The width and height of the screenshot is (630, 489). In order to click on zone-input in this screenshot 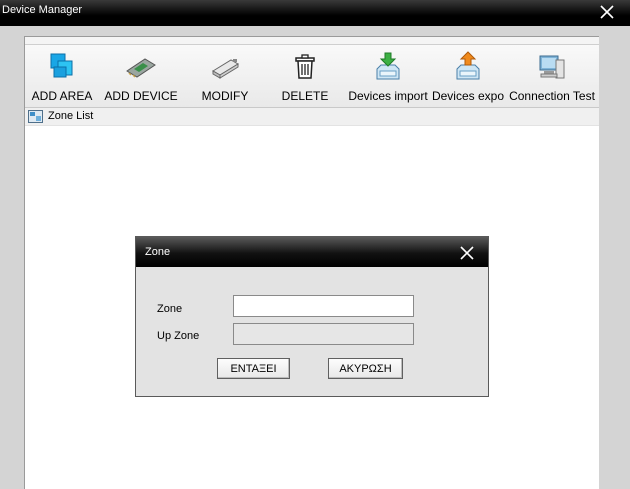, I will do `click(323, 306)`.